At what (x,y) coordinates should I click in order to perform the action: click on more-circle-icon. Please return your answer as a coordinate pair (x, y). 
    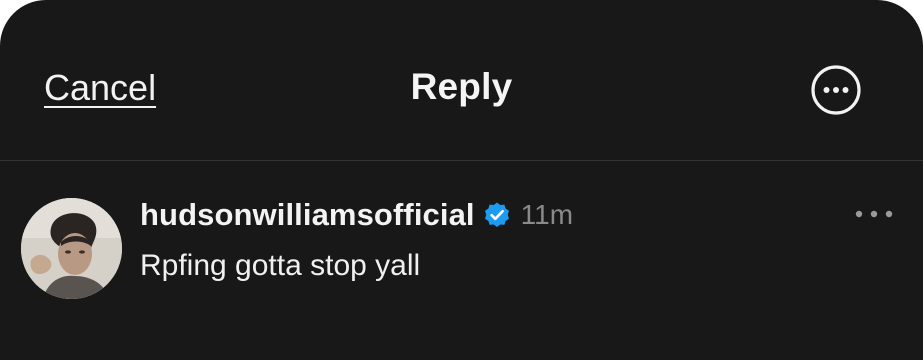
    Looking at the image, I should click on (836, 90).